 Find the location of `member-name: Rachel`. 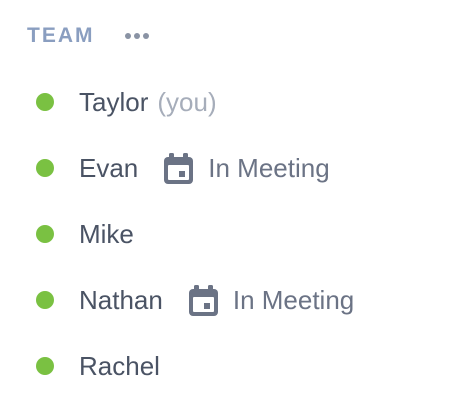

member-name: Rachel is located at coordinates (119, 365).